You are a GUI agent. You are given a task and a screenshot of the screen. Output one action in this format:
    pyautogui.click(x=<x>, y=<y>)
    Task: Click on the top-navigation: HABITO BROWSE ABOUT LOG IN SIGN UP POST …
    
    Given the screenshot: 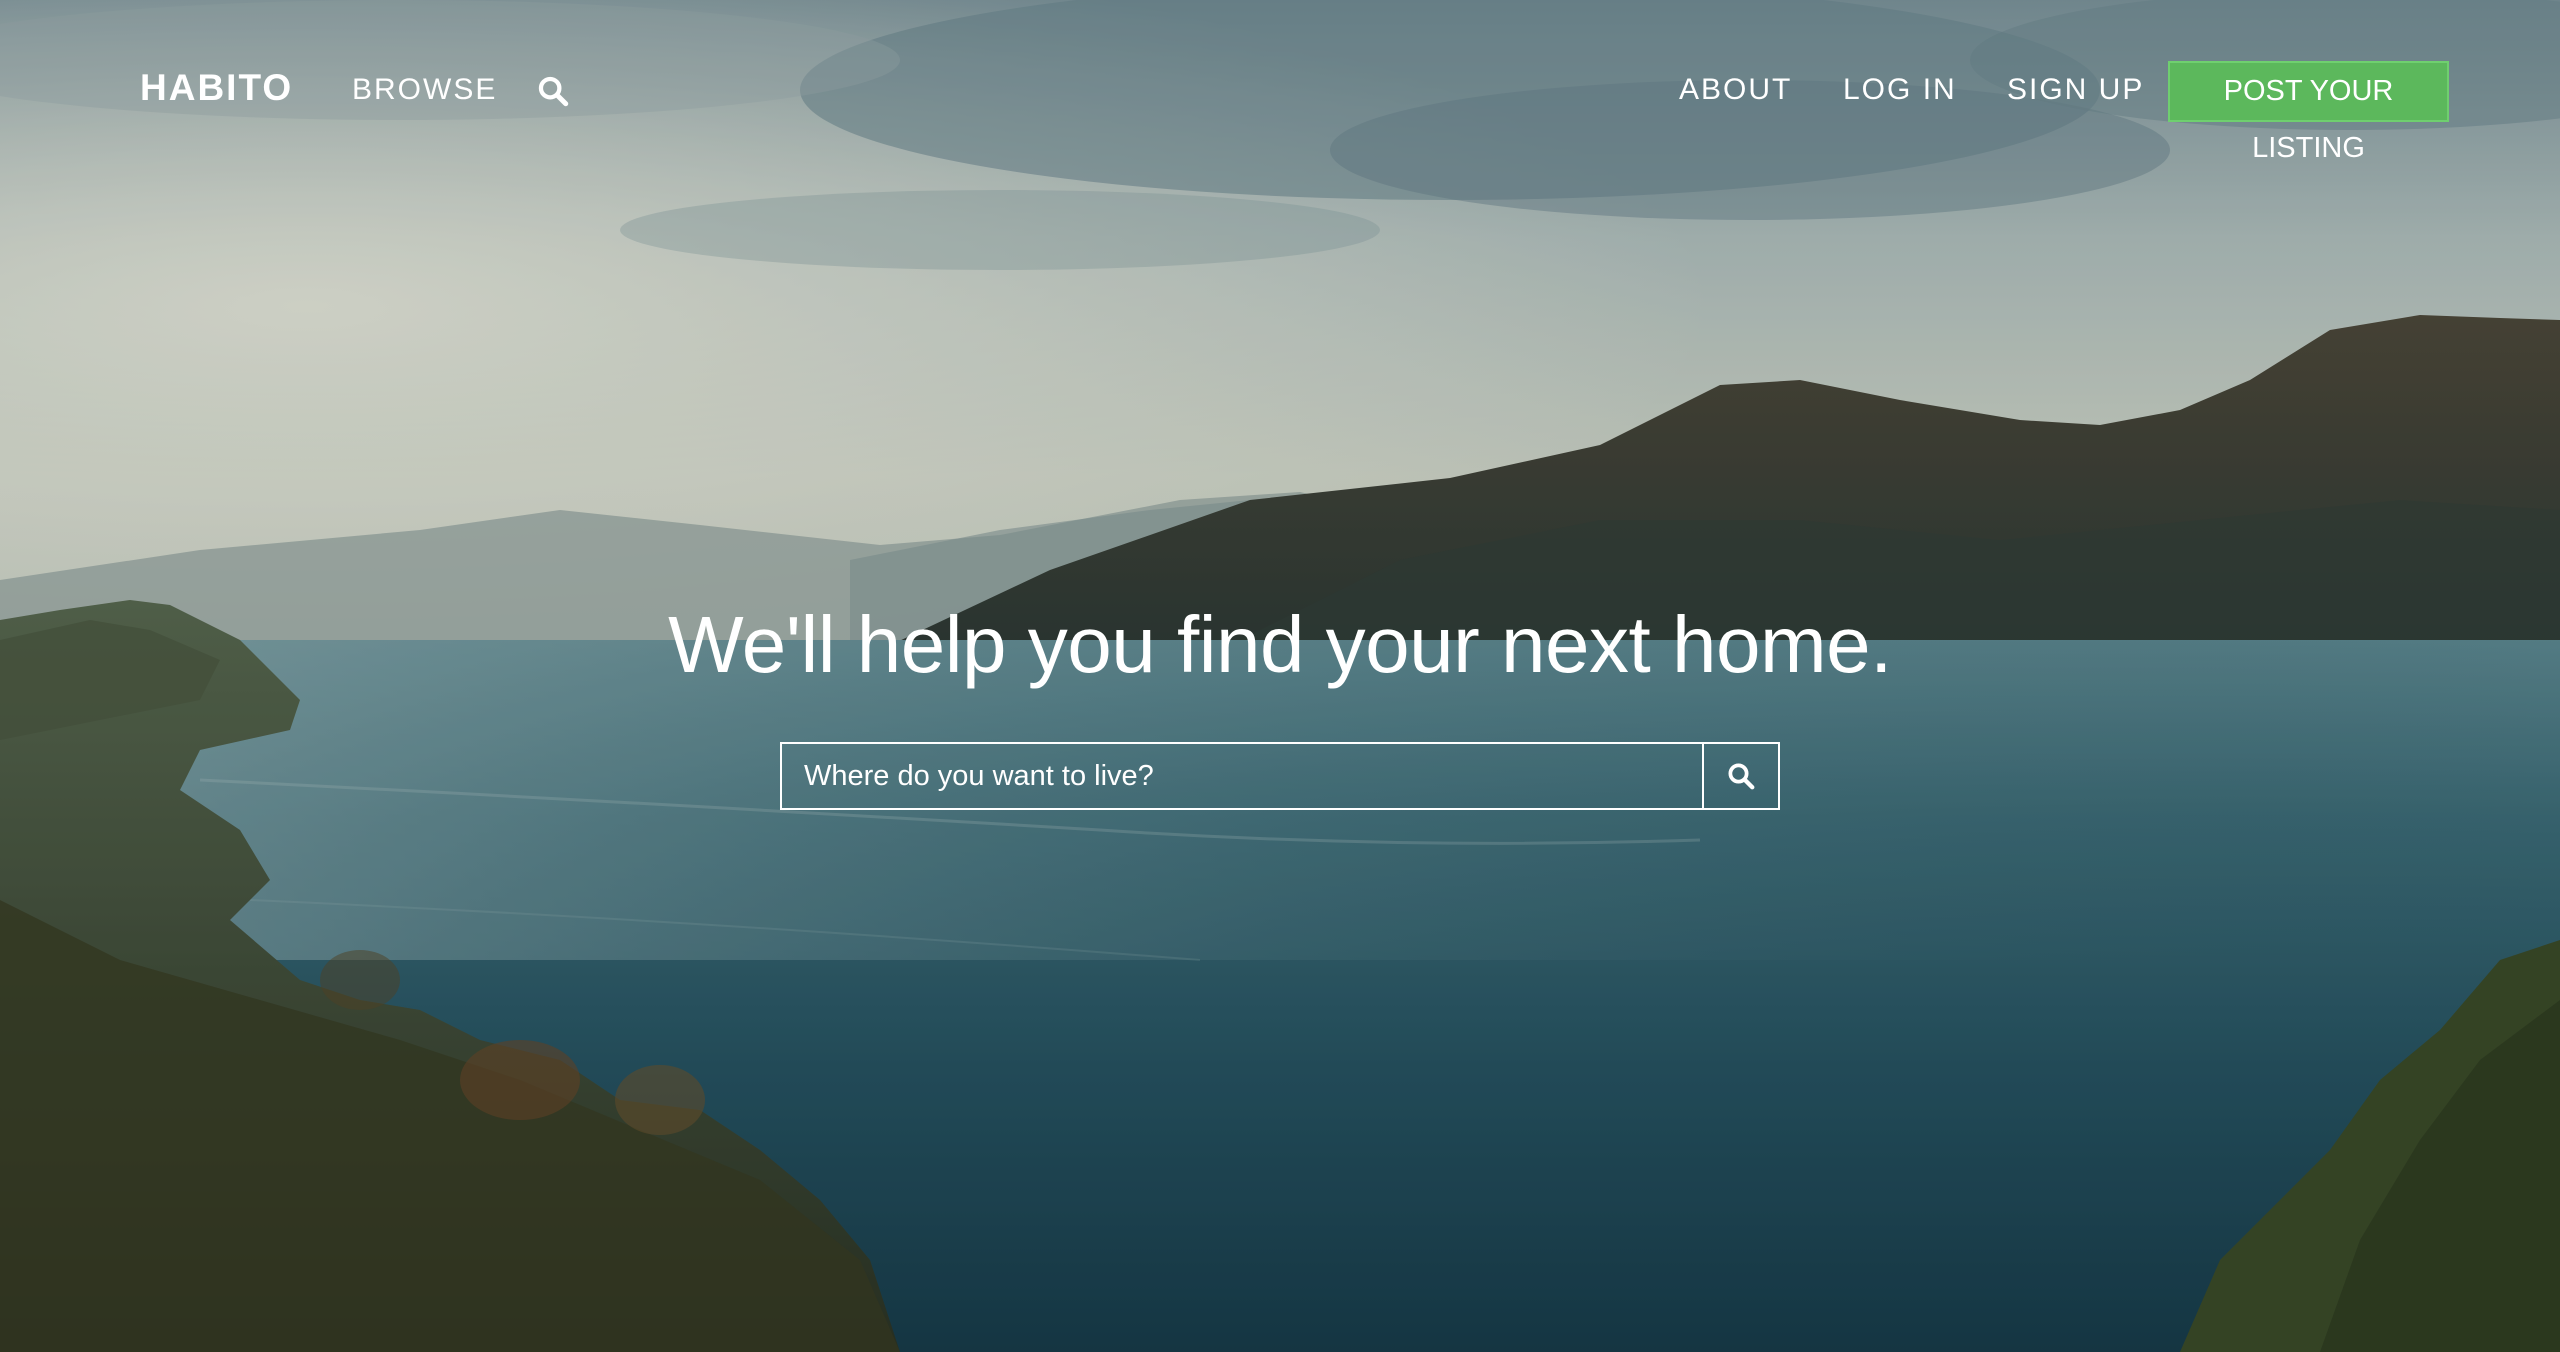 What is the action you would take?
    pyautogui.click(x=1280, y=91)
    